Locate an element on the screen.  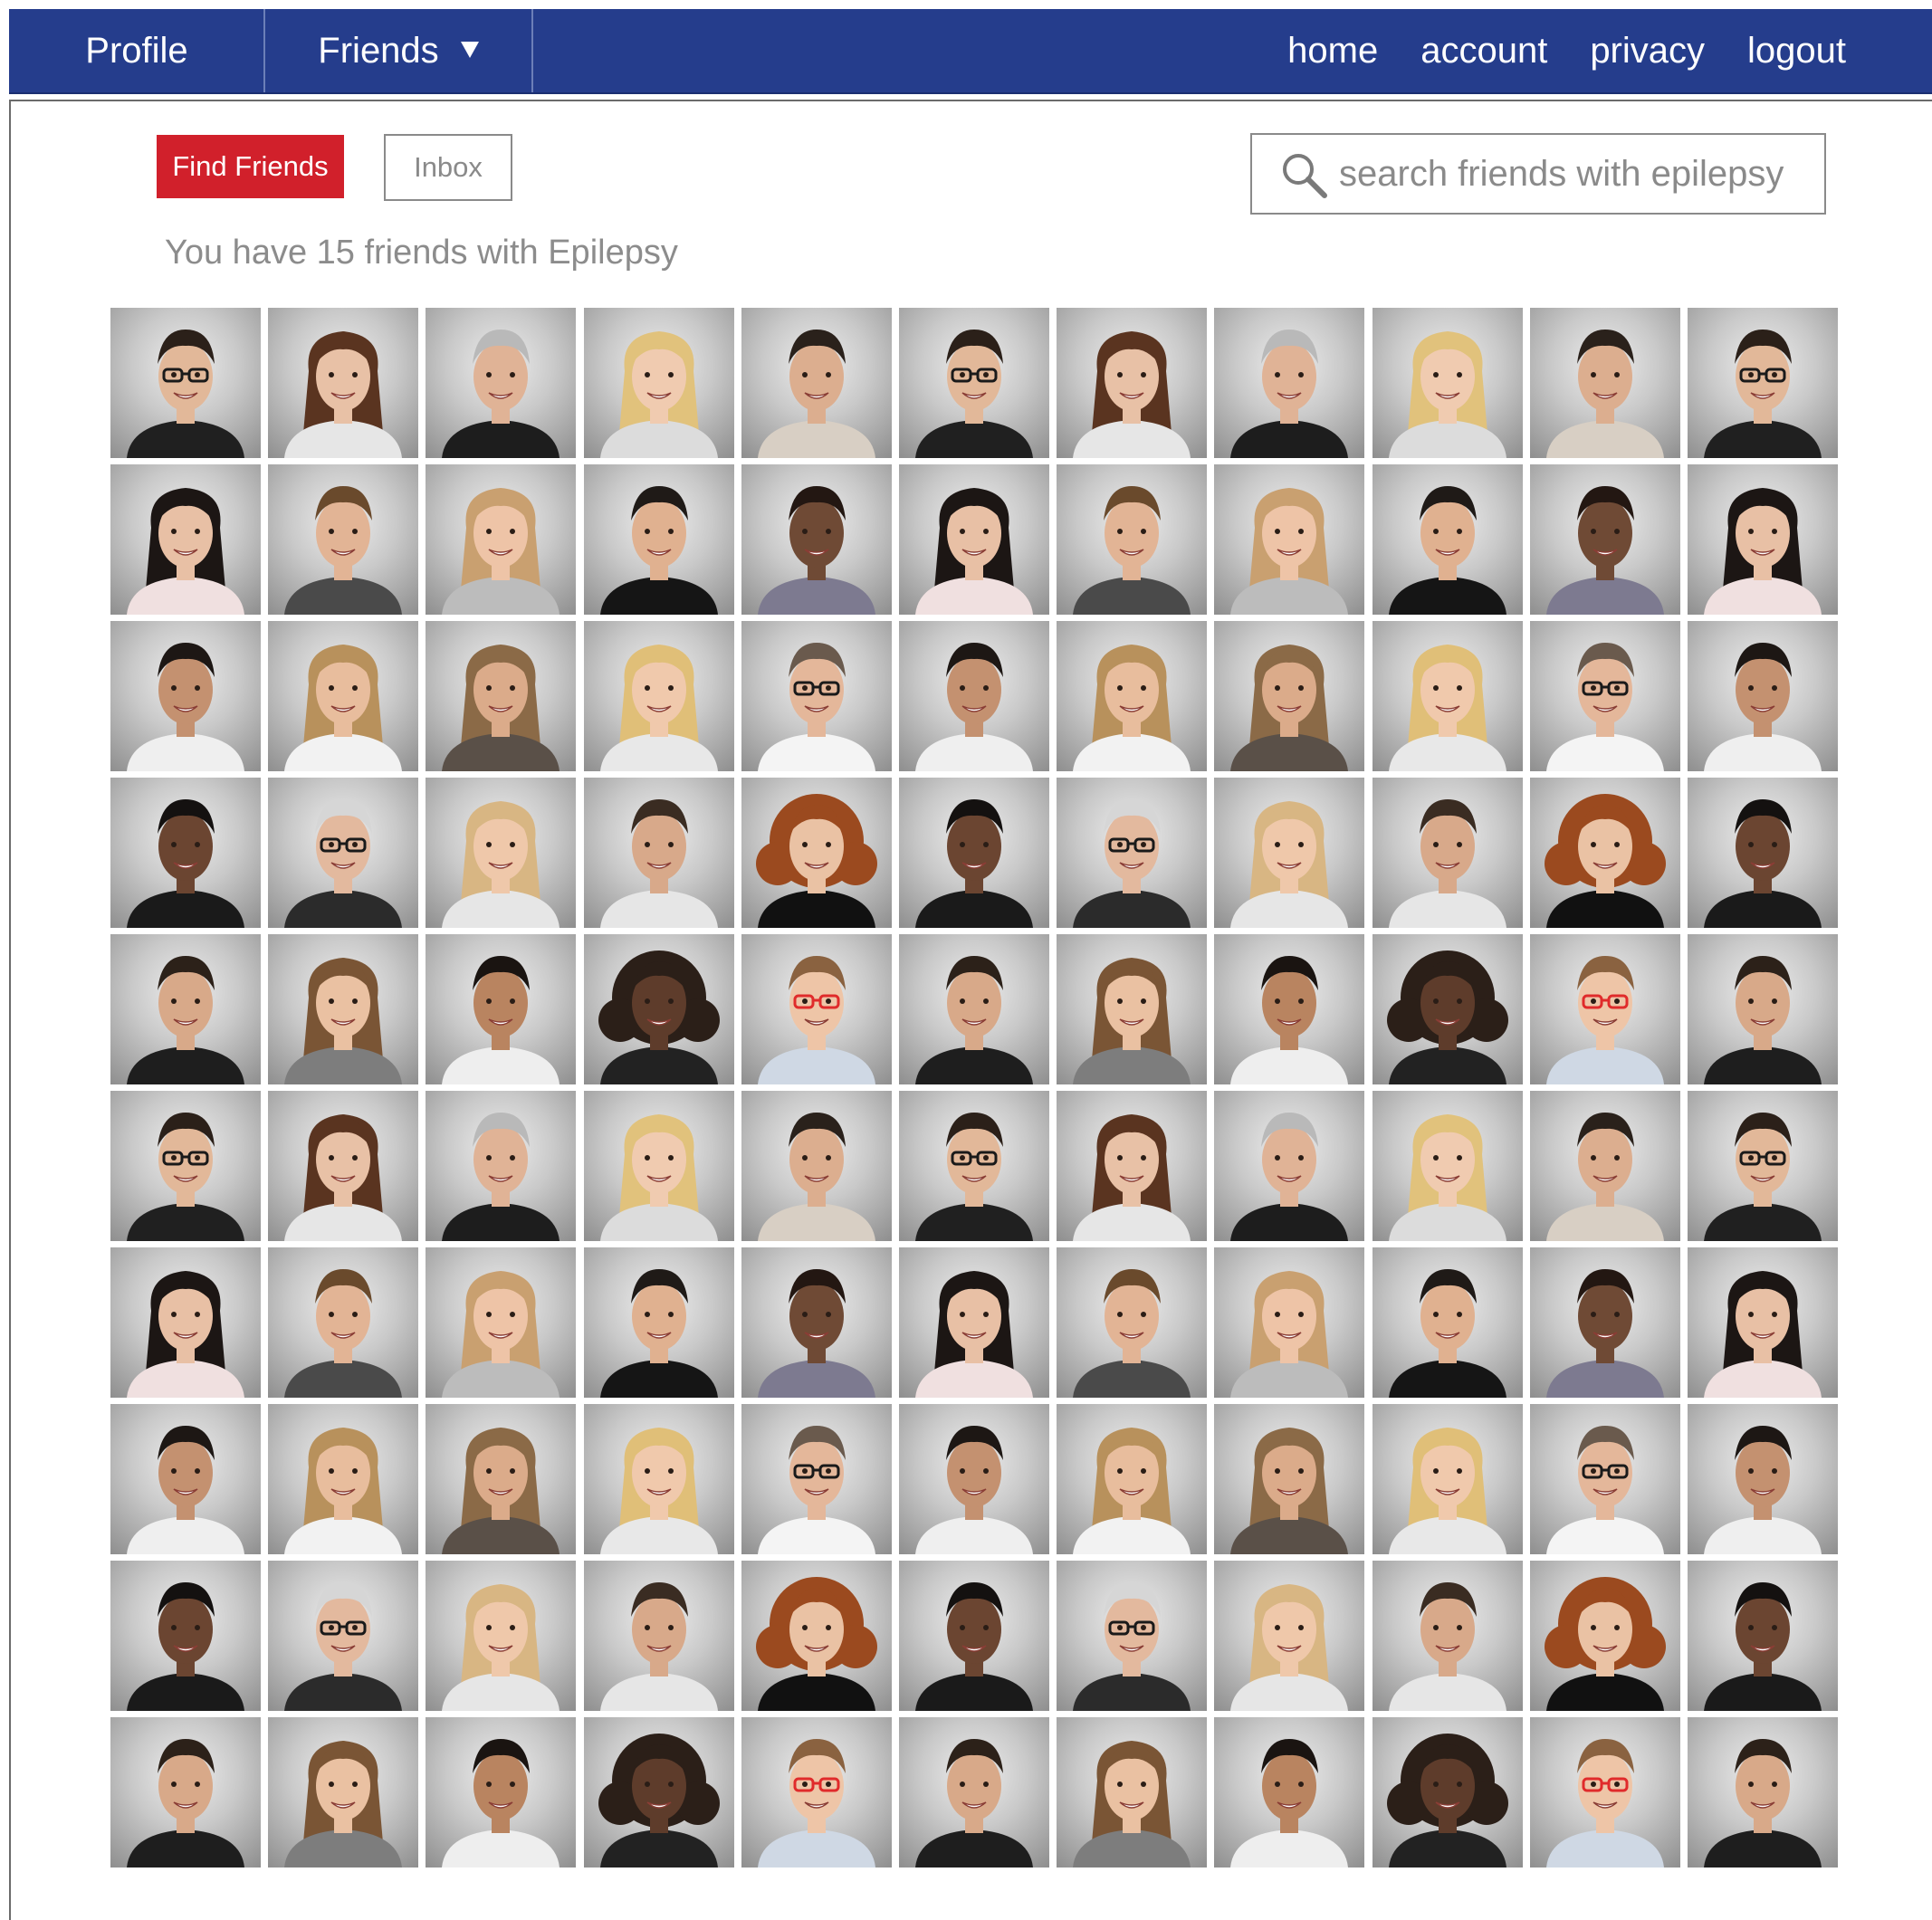
search-box is located at coordinates (1538, 174).